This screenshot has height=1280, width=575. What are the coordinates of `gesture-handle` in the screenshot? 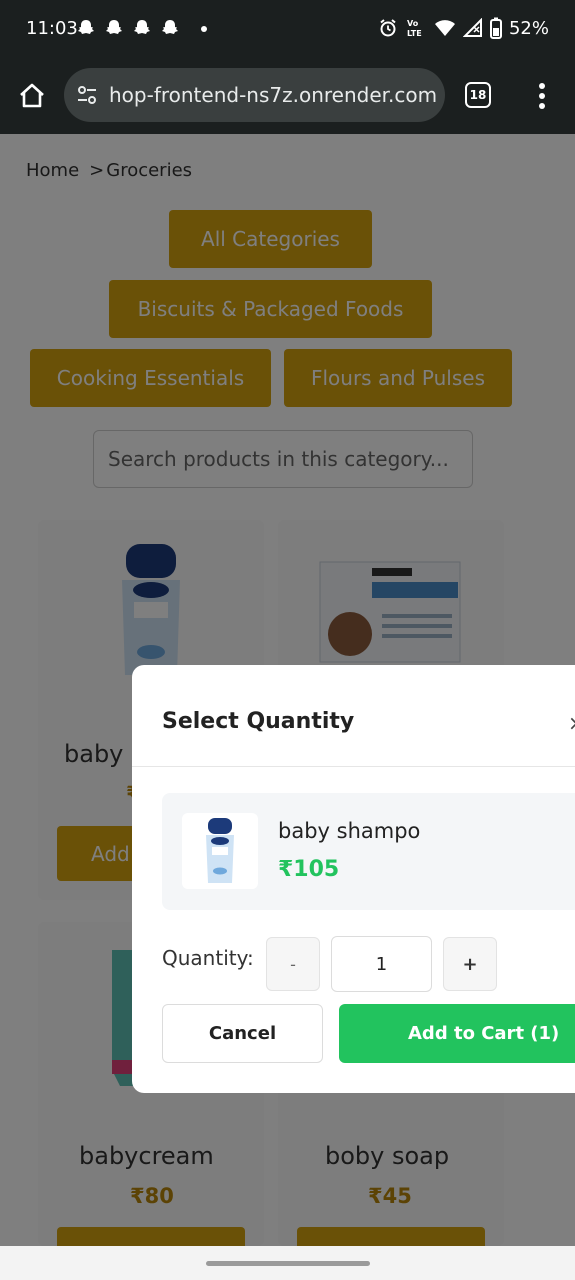 It's located at (288, 1263).